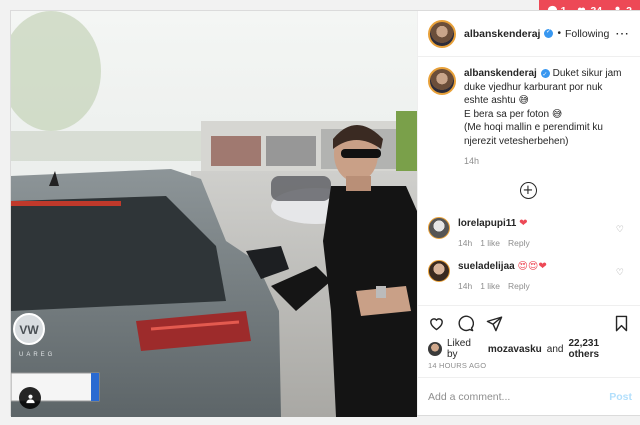  I want to click on caption-emoji-2: 😅, so click(557, 114).